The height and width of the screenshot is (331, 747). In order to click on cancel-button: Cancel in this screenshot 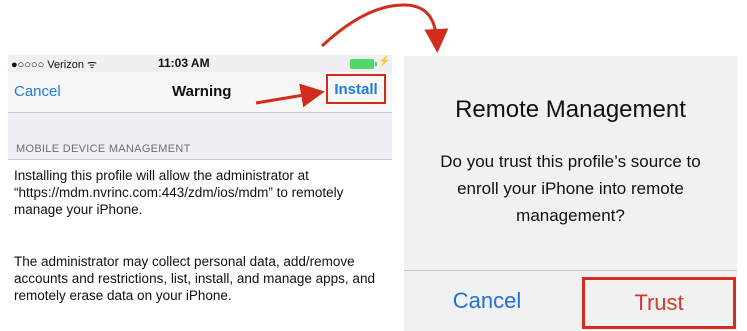, I will do `click(37, 91)`.